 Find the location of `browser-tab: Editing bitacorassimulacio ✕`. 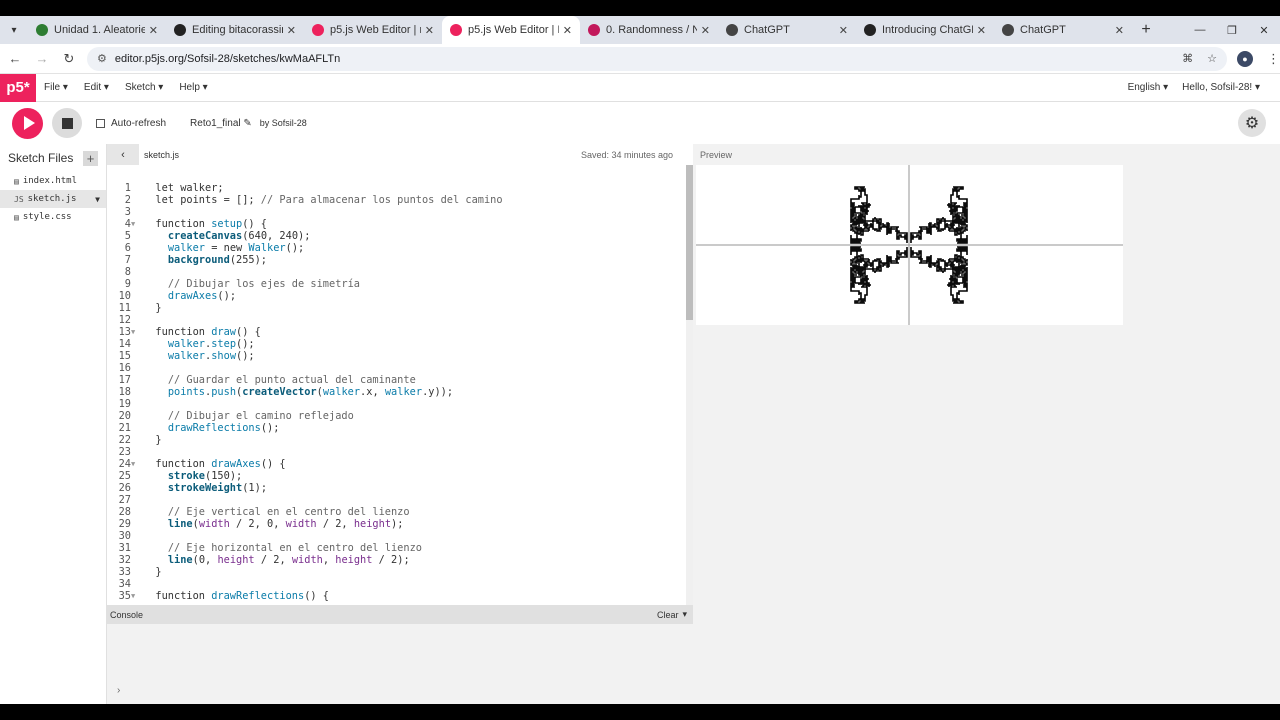

browser-tab: Editing bitacorassimulacio ✕ is located at coordinates (235, 30).